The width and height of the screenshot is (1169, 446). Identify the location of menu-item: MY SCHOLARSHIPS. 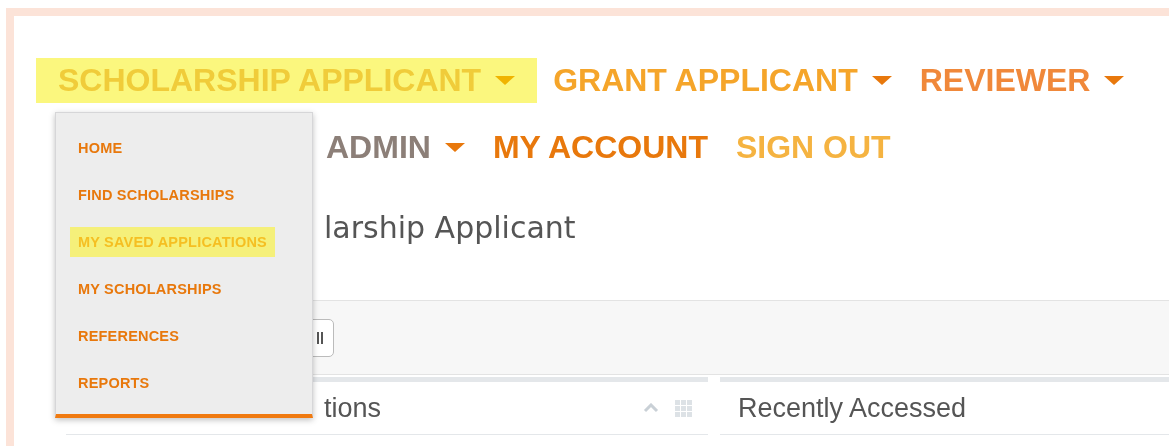
(150, 289).